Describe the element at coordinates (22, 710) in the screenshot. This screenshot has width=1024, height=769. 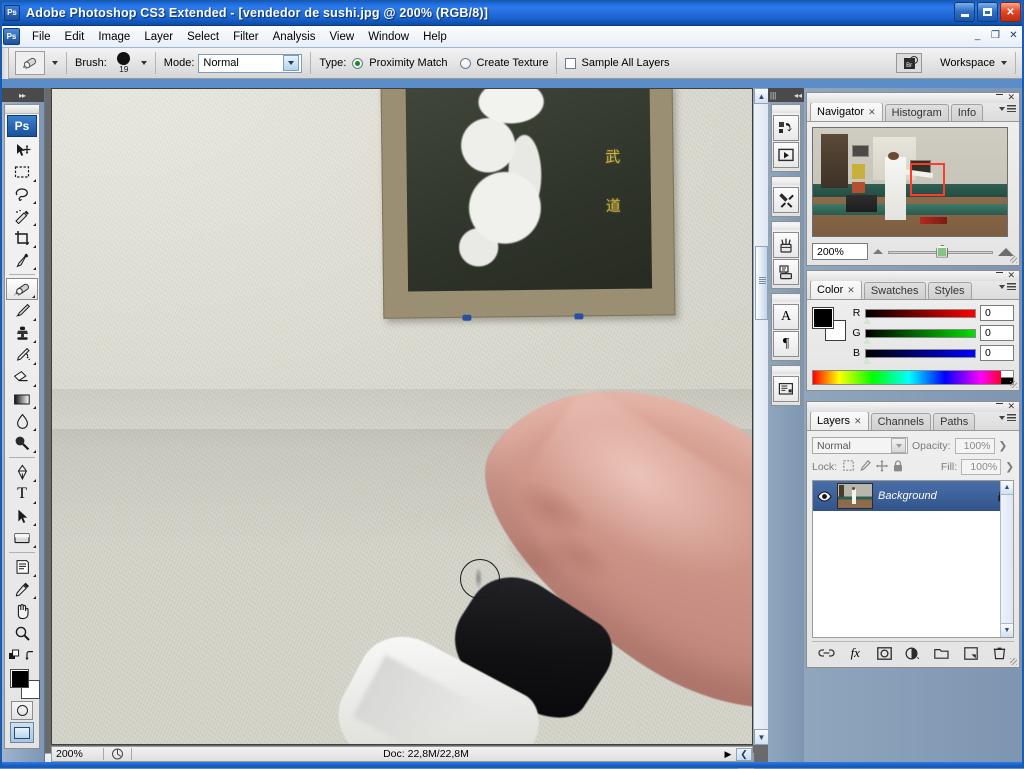
I see `quick-mask-icon` at that location.